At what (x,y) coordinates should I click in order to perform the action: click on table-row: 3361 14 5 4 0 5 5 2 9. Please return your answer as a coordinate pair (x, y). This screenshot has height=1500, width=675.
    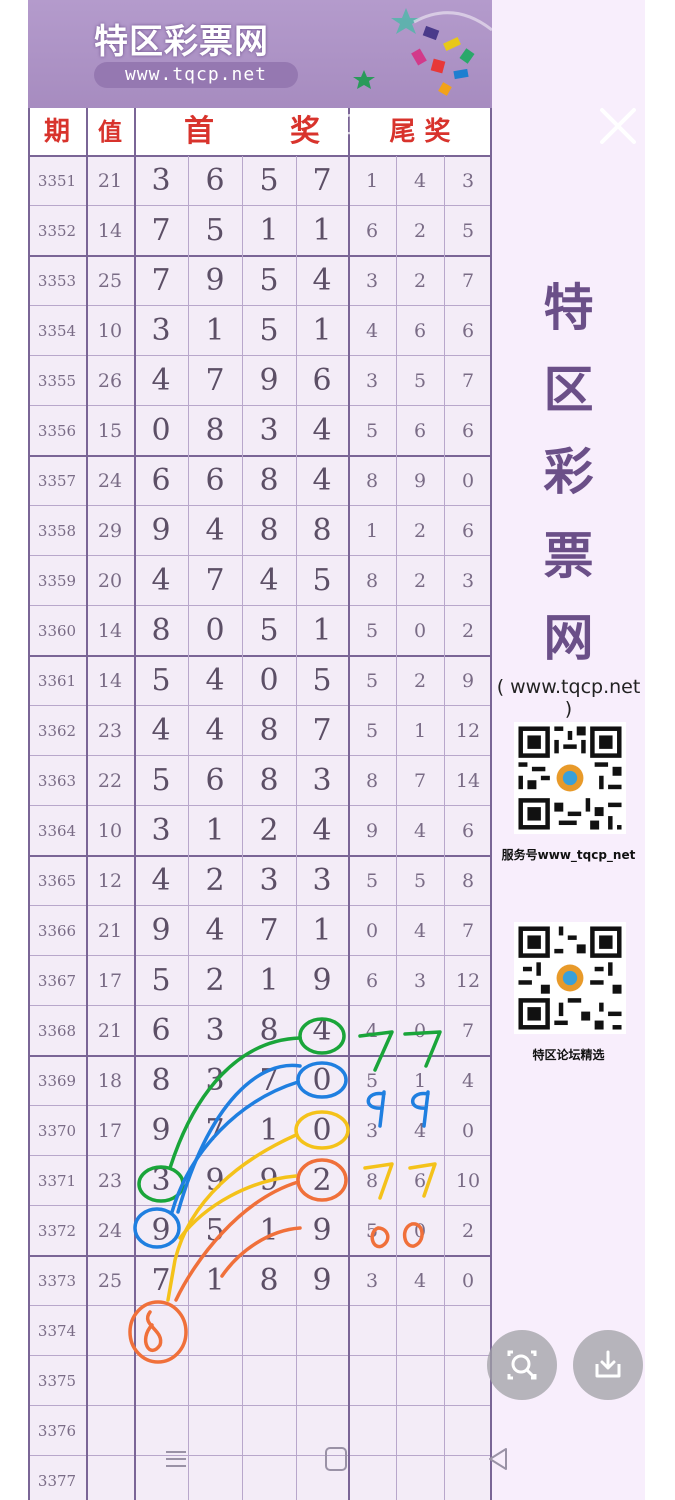
    Looking at the image, I should click on (260, 681).